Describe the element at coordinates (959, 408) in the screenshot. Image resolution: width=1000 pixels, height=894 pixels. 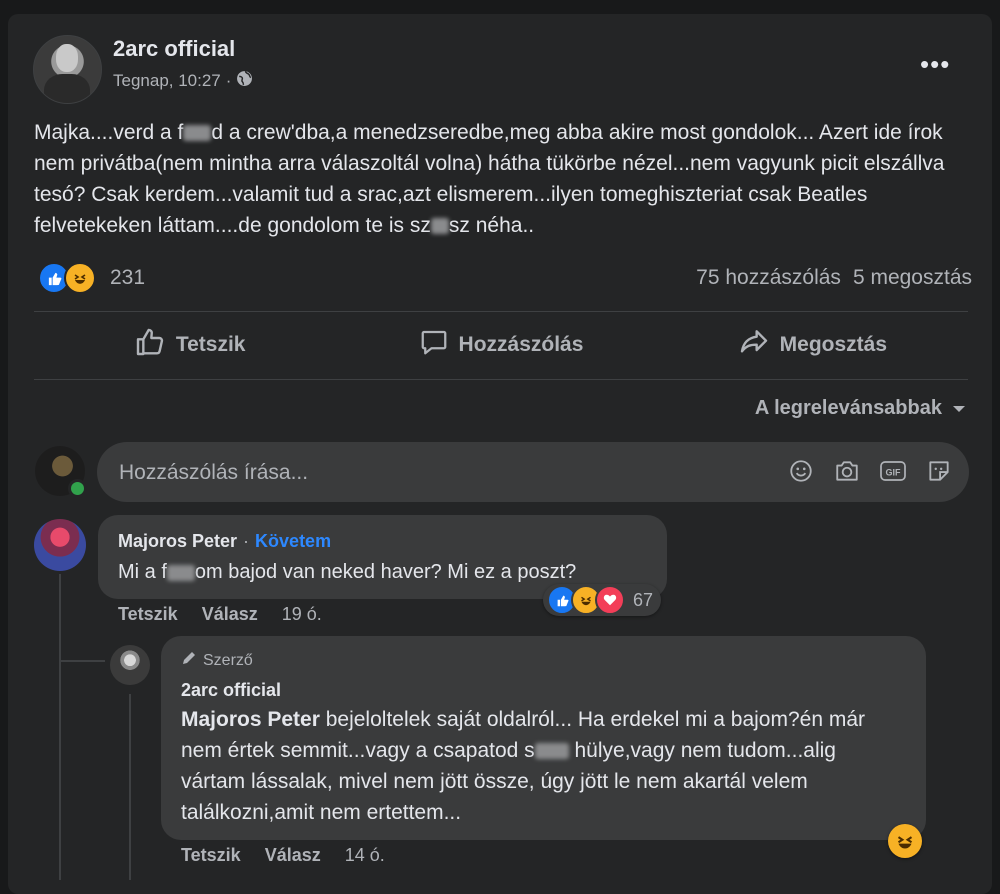
I see `caret-down-icon` at that location.